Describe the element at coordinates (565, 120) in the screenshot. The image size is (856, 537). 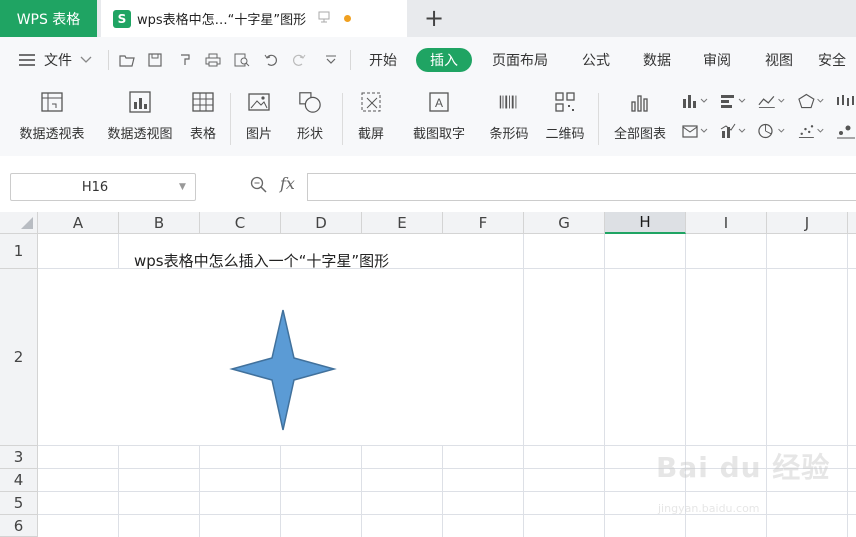
I see `qrcode-button: 二维码` at that location.